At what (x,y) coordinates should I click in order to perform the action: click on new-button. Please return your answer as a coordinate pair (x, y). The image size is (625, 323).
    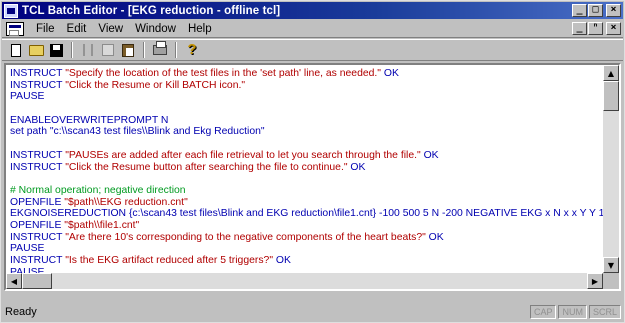
    Looking at the image, I should click on (16, 50).